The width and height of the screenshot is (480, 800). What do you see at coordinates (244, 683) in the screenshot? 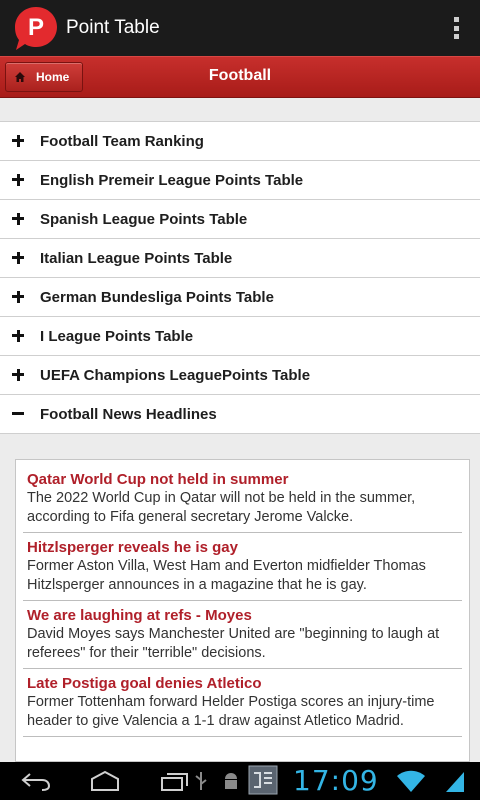
I see `news-headline: Late Postiga goal denies Atletico` at bounding box center [244, 683].